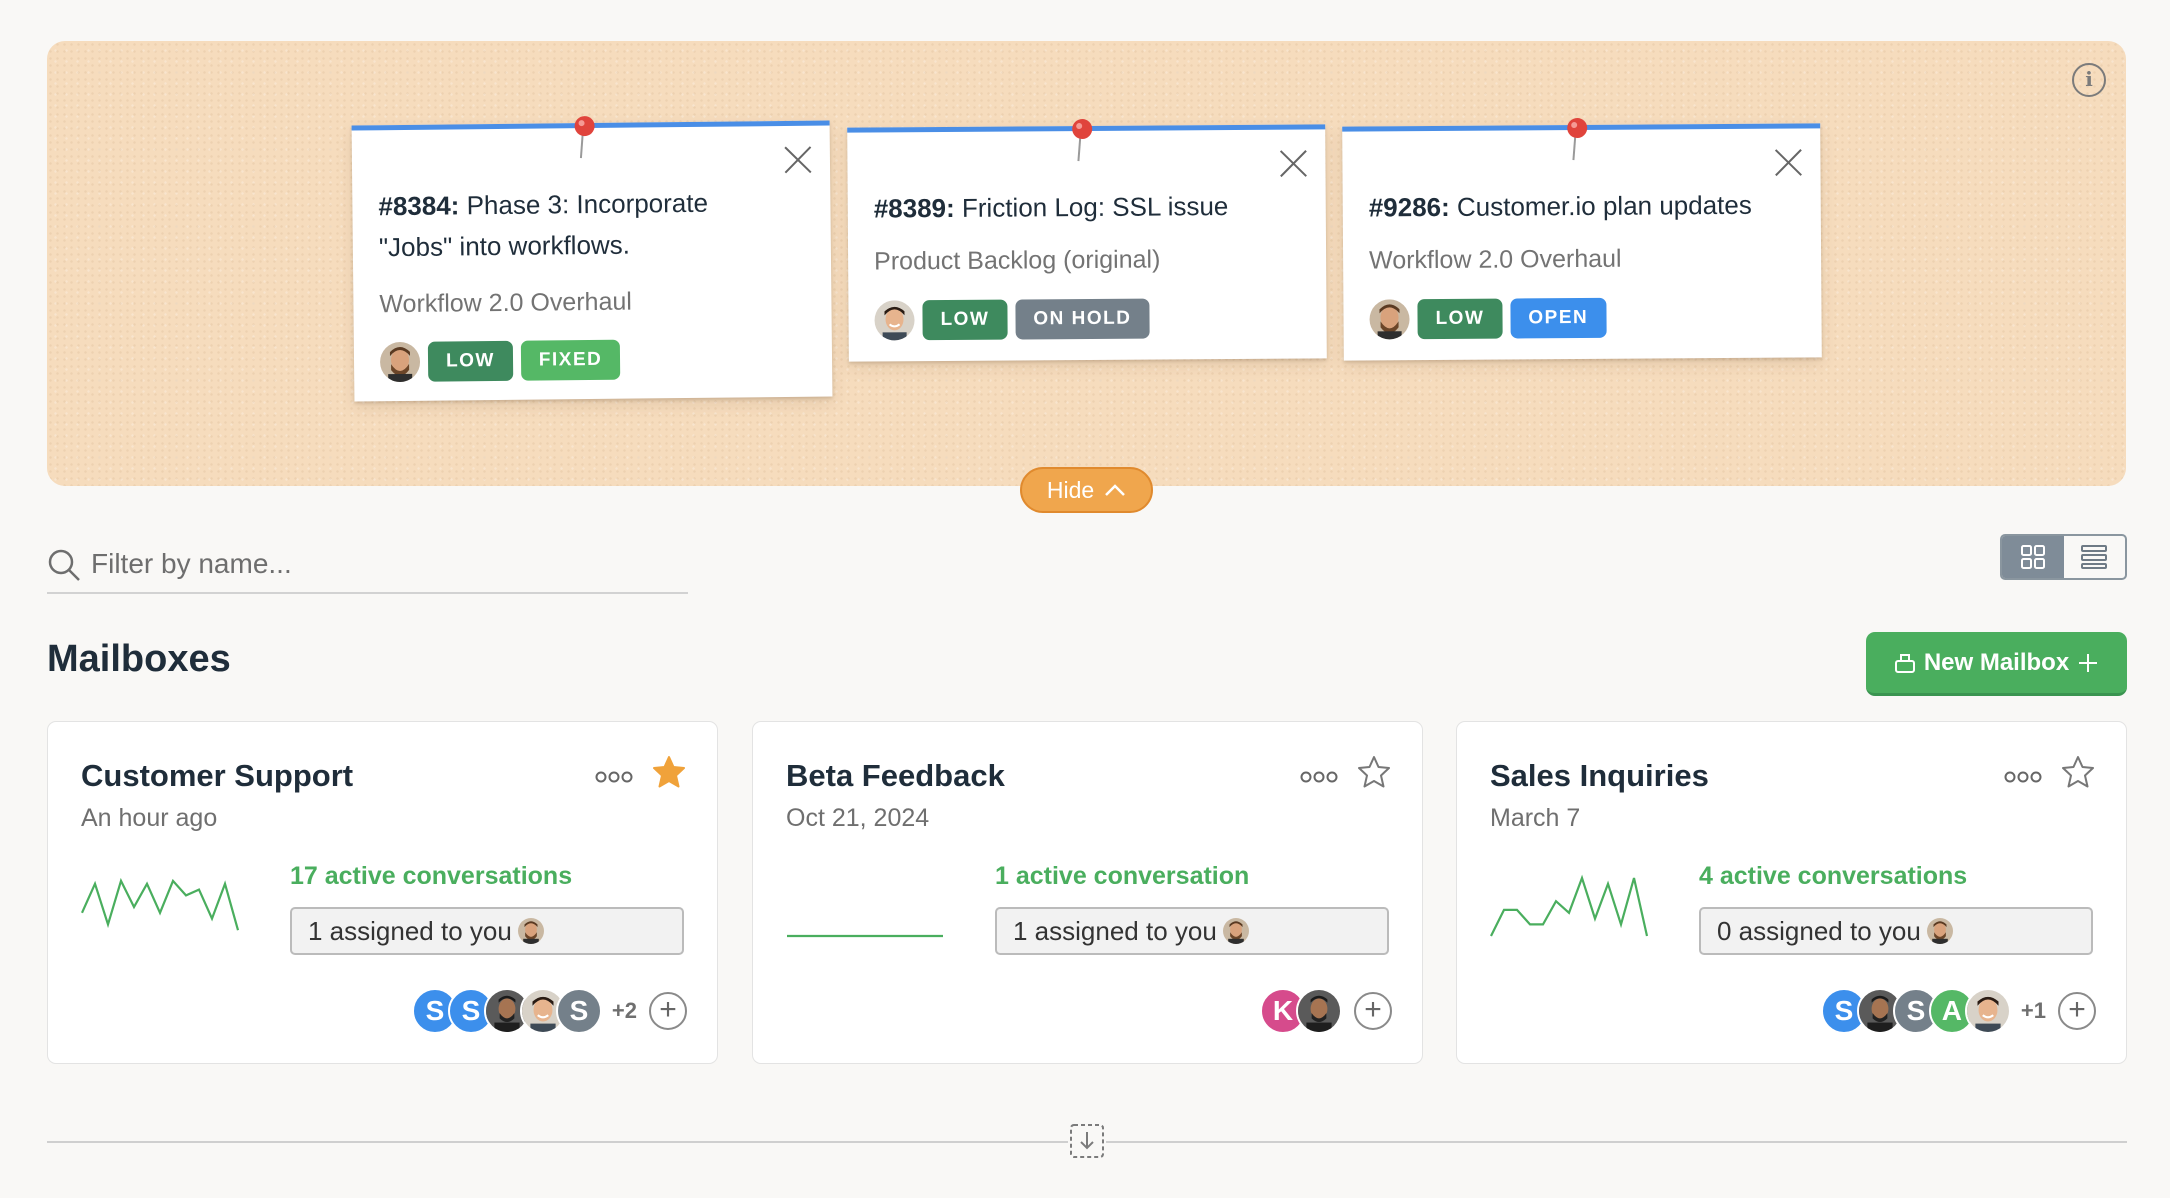  What do you see at coordinates (2089, 80) in the screenshot?
I see `info-icon: i` at bounding box center [2089, 80].